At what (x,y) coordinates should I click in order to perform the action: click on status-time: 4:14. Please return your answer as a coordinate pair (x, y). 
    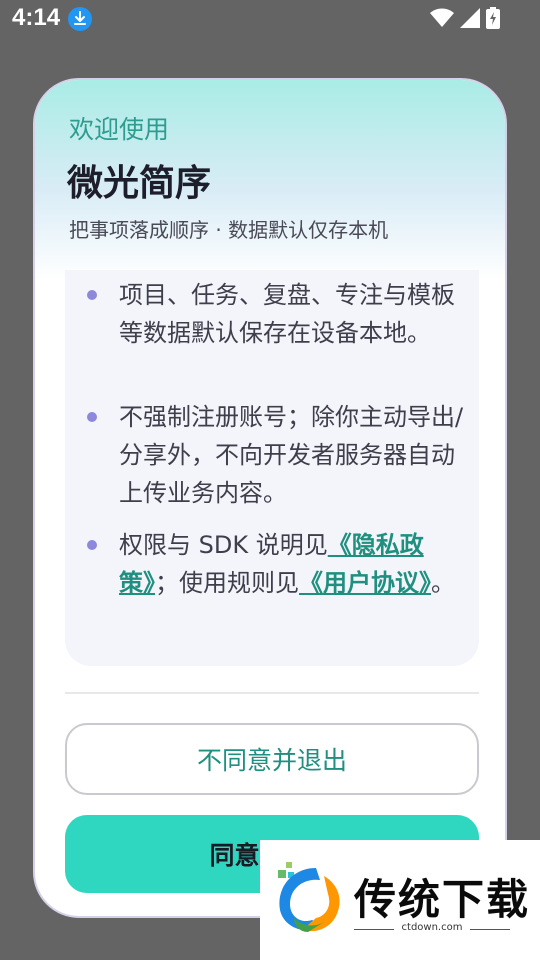
    Looking at the image, I should click on (36, 17).